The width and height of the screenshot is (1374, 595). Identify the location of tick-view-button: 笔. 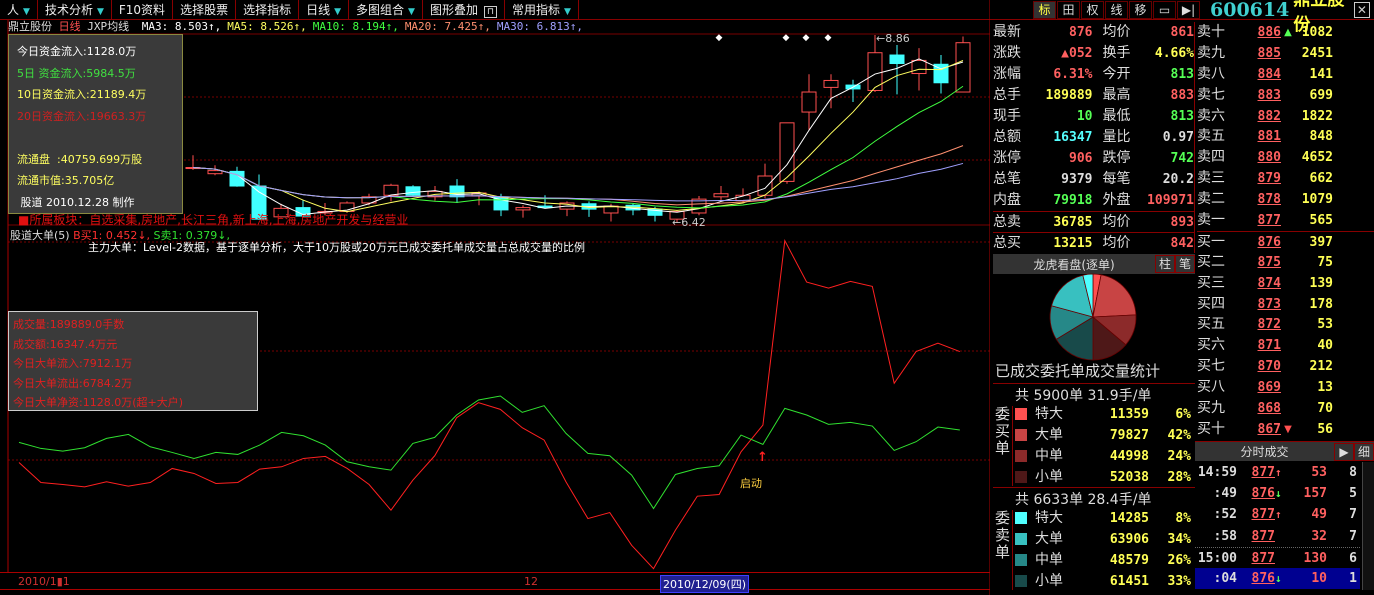
(1185, 264).